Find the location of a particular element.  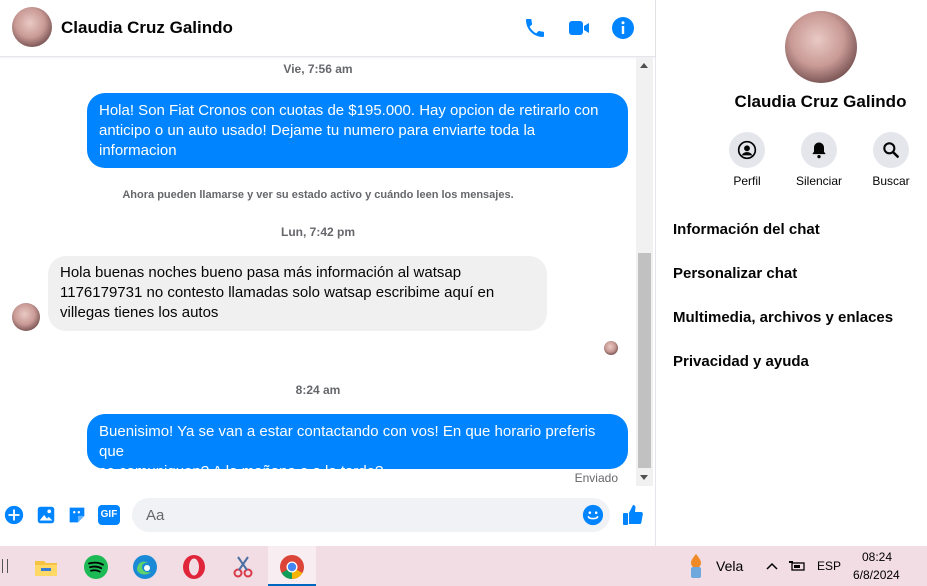

scroll-thumb is located at coordinates (644, 360).